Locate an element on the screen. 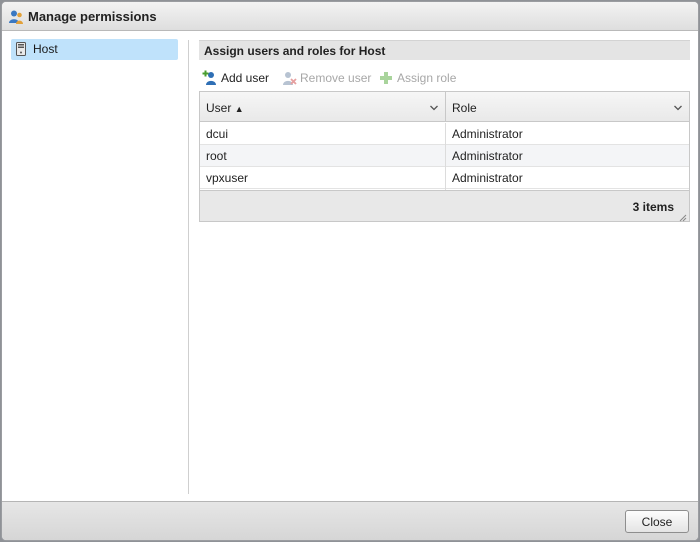 Image resolution: width=700 pixels, height=542 pixels. panel-title: Assign users and roles for Host is located at coordinates (295, 51).